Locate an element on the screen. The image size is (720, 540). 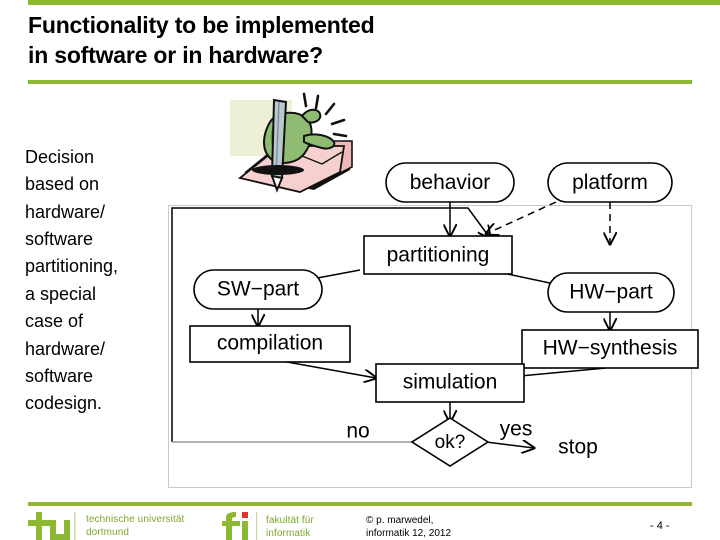
node-platform: platform is located at coordinates (610, 182).